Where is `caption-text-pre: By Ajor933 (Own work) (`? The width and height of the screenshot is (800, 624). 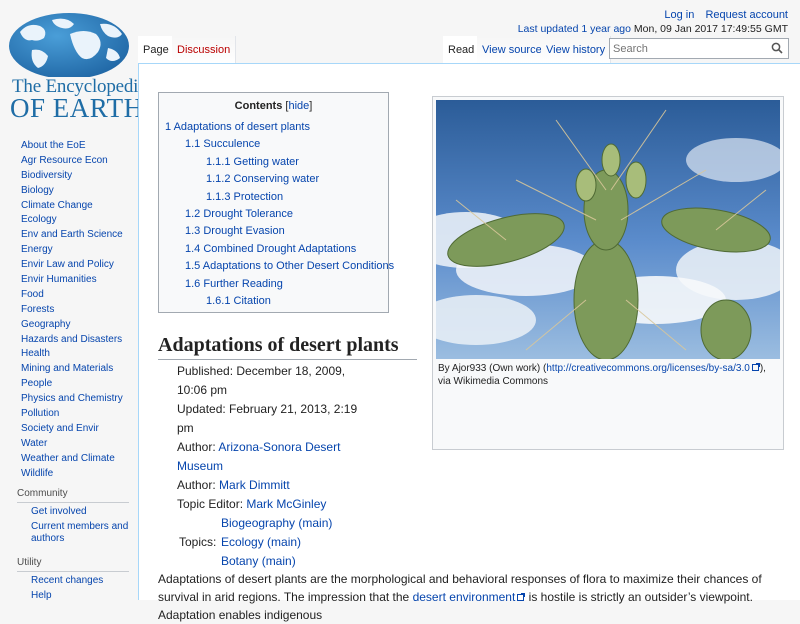 caption-text-pre: By Ajor933 (Own work) ( is located at coordinates (492, 368).